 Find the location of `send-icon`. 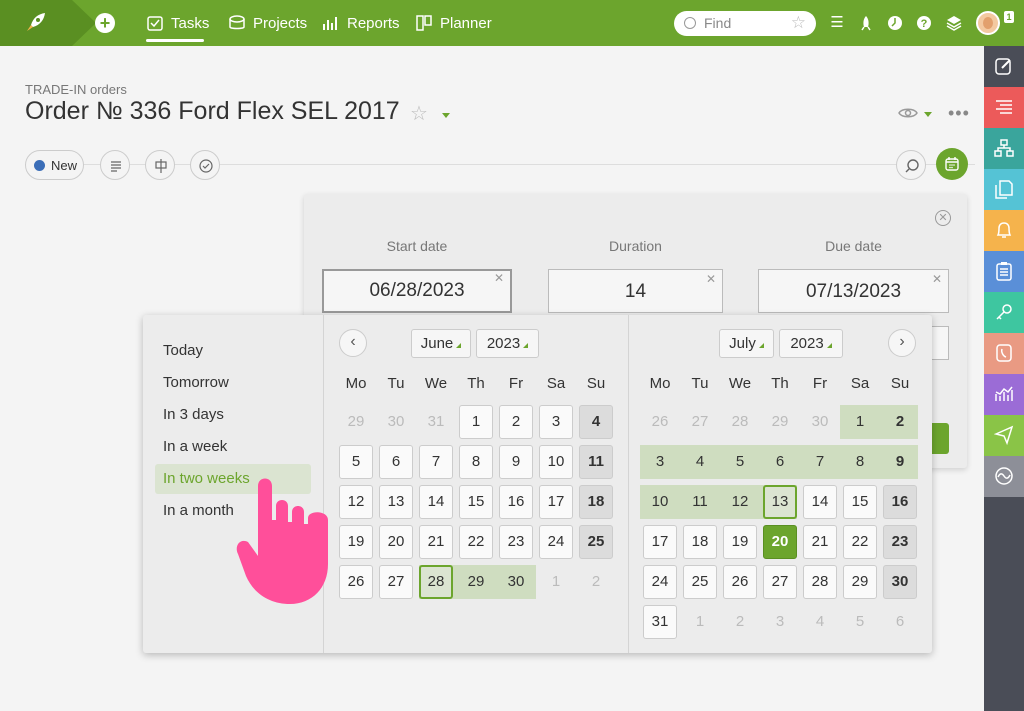

send-icon is located at coordinates (1004, 435).